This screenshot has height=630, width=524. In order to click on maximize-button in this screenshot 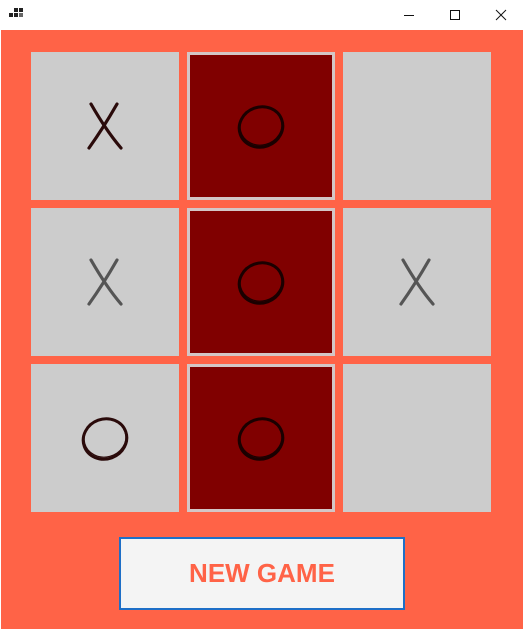, I will do `click(455, 15)`.